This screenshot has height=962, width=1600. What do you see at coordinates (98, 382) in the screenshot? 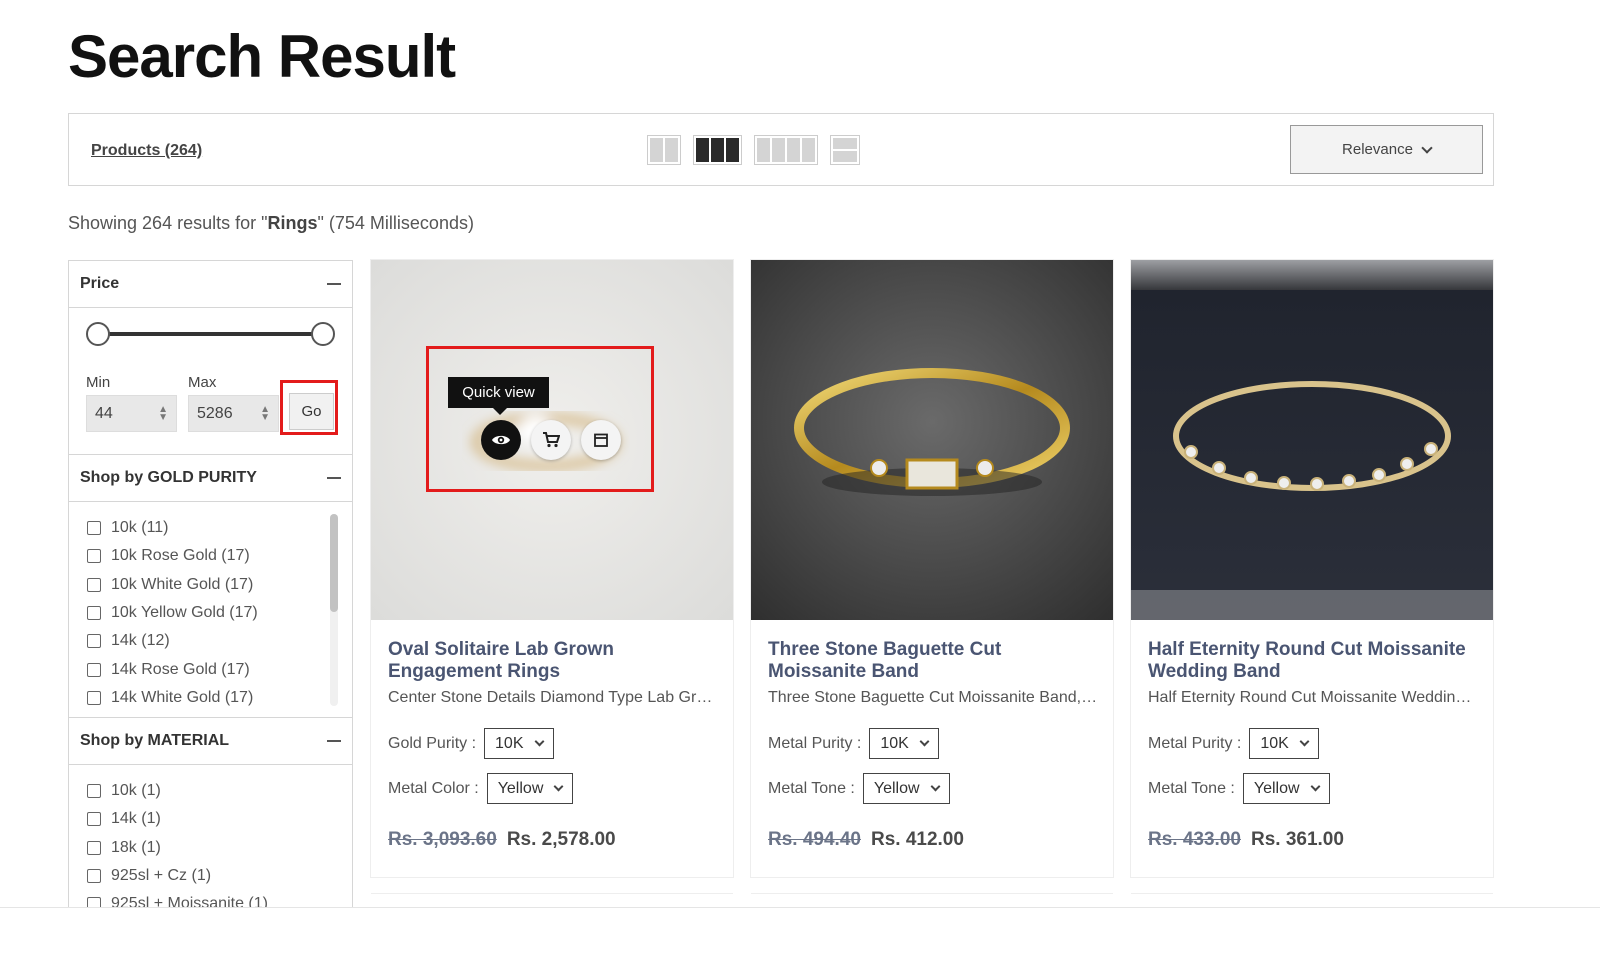
I see `min-label: Min` at bounding box center [98, 382].